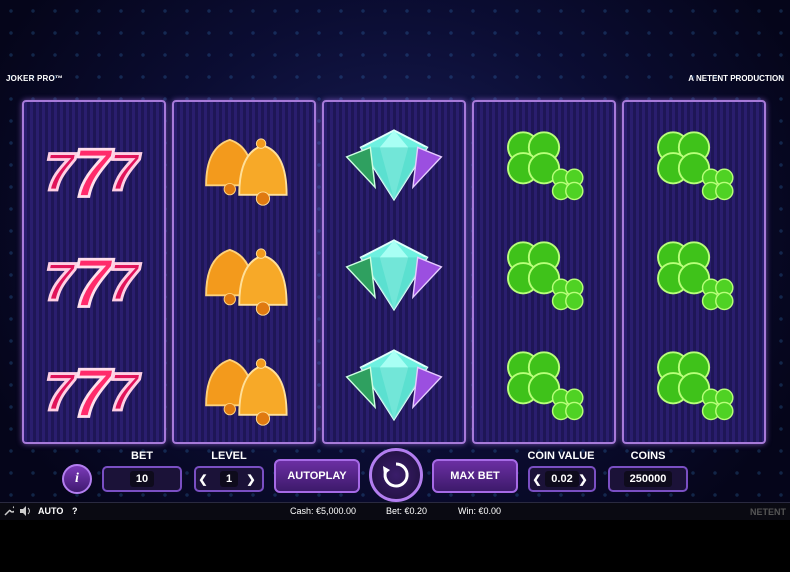  I want to click on coins-value: 250000, so click(648, 479).